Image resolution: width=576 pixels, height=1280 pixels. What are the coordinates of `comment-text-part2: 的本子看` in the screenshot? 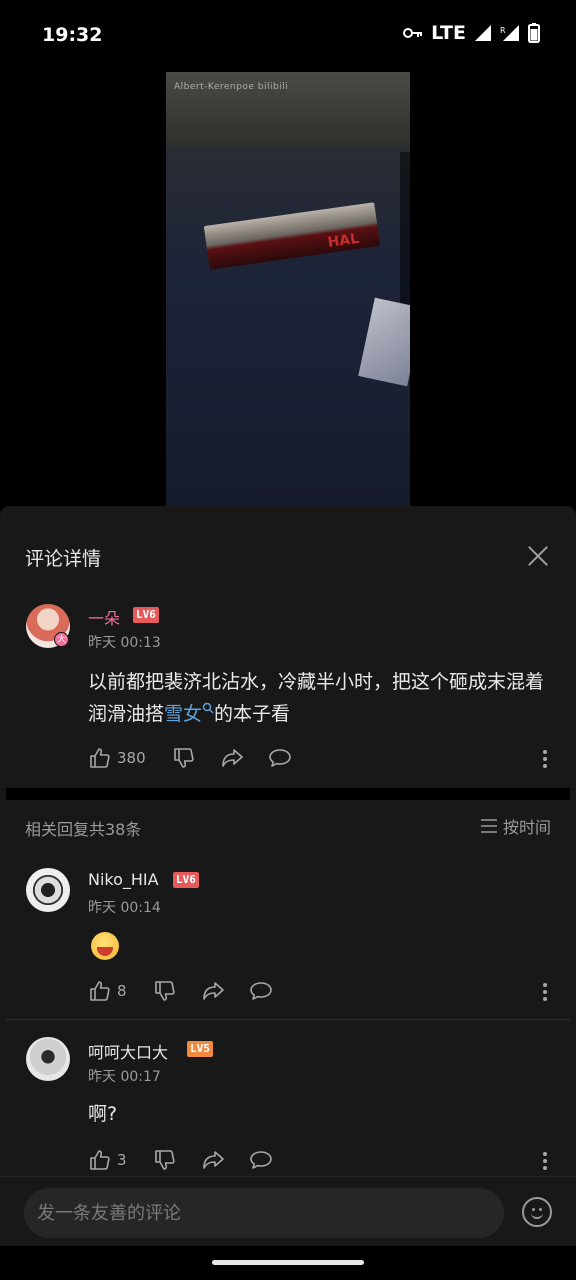 It's located at (252, 714).